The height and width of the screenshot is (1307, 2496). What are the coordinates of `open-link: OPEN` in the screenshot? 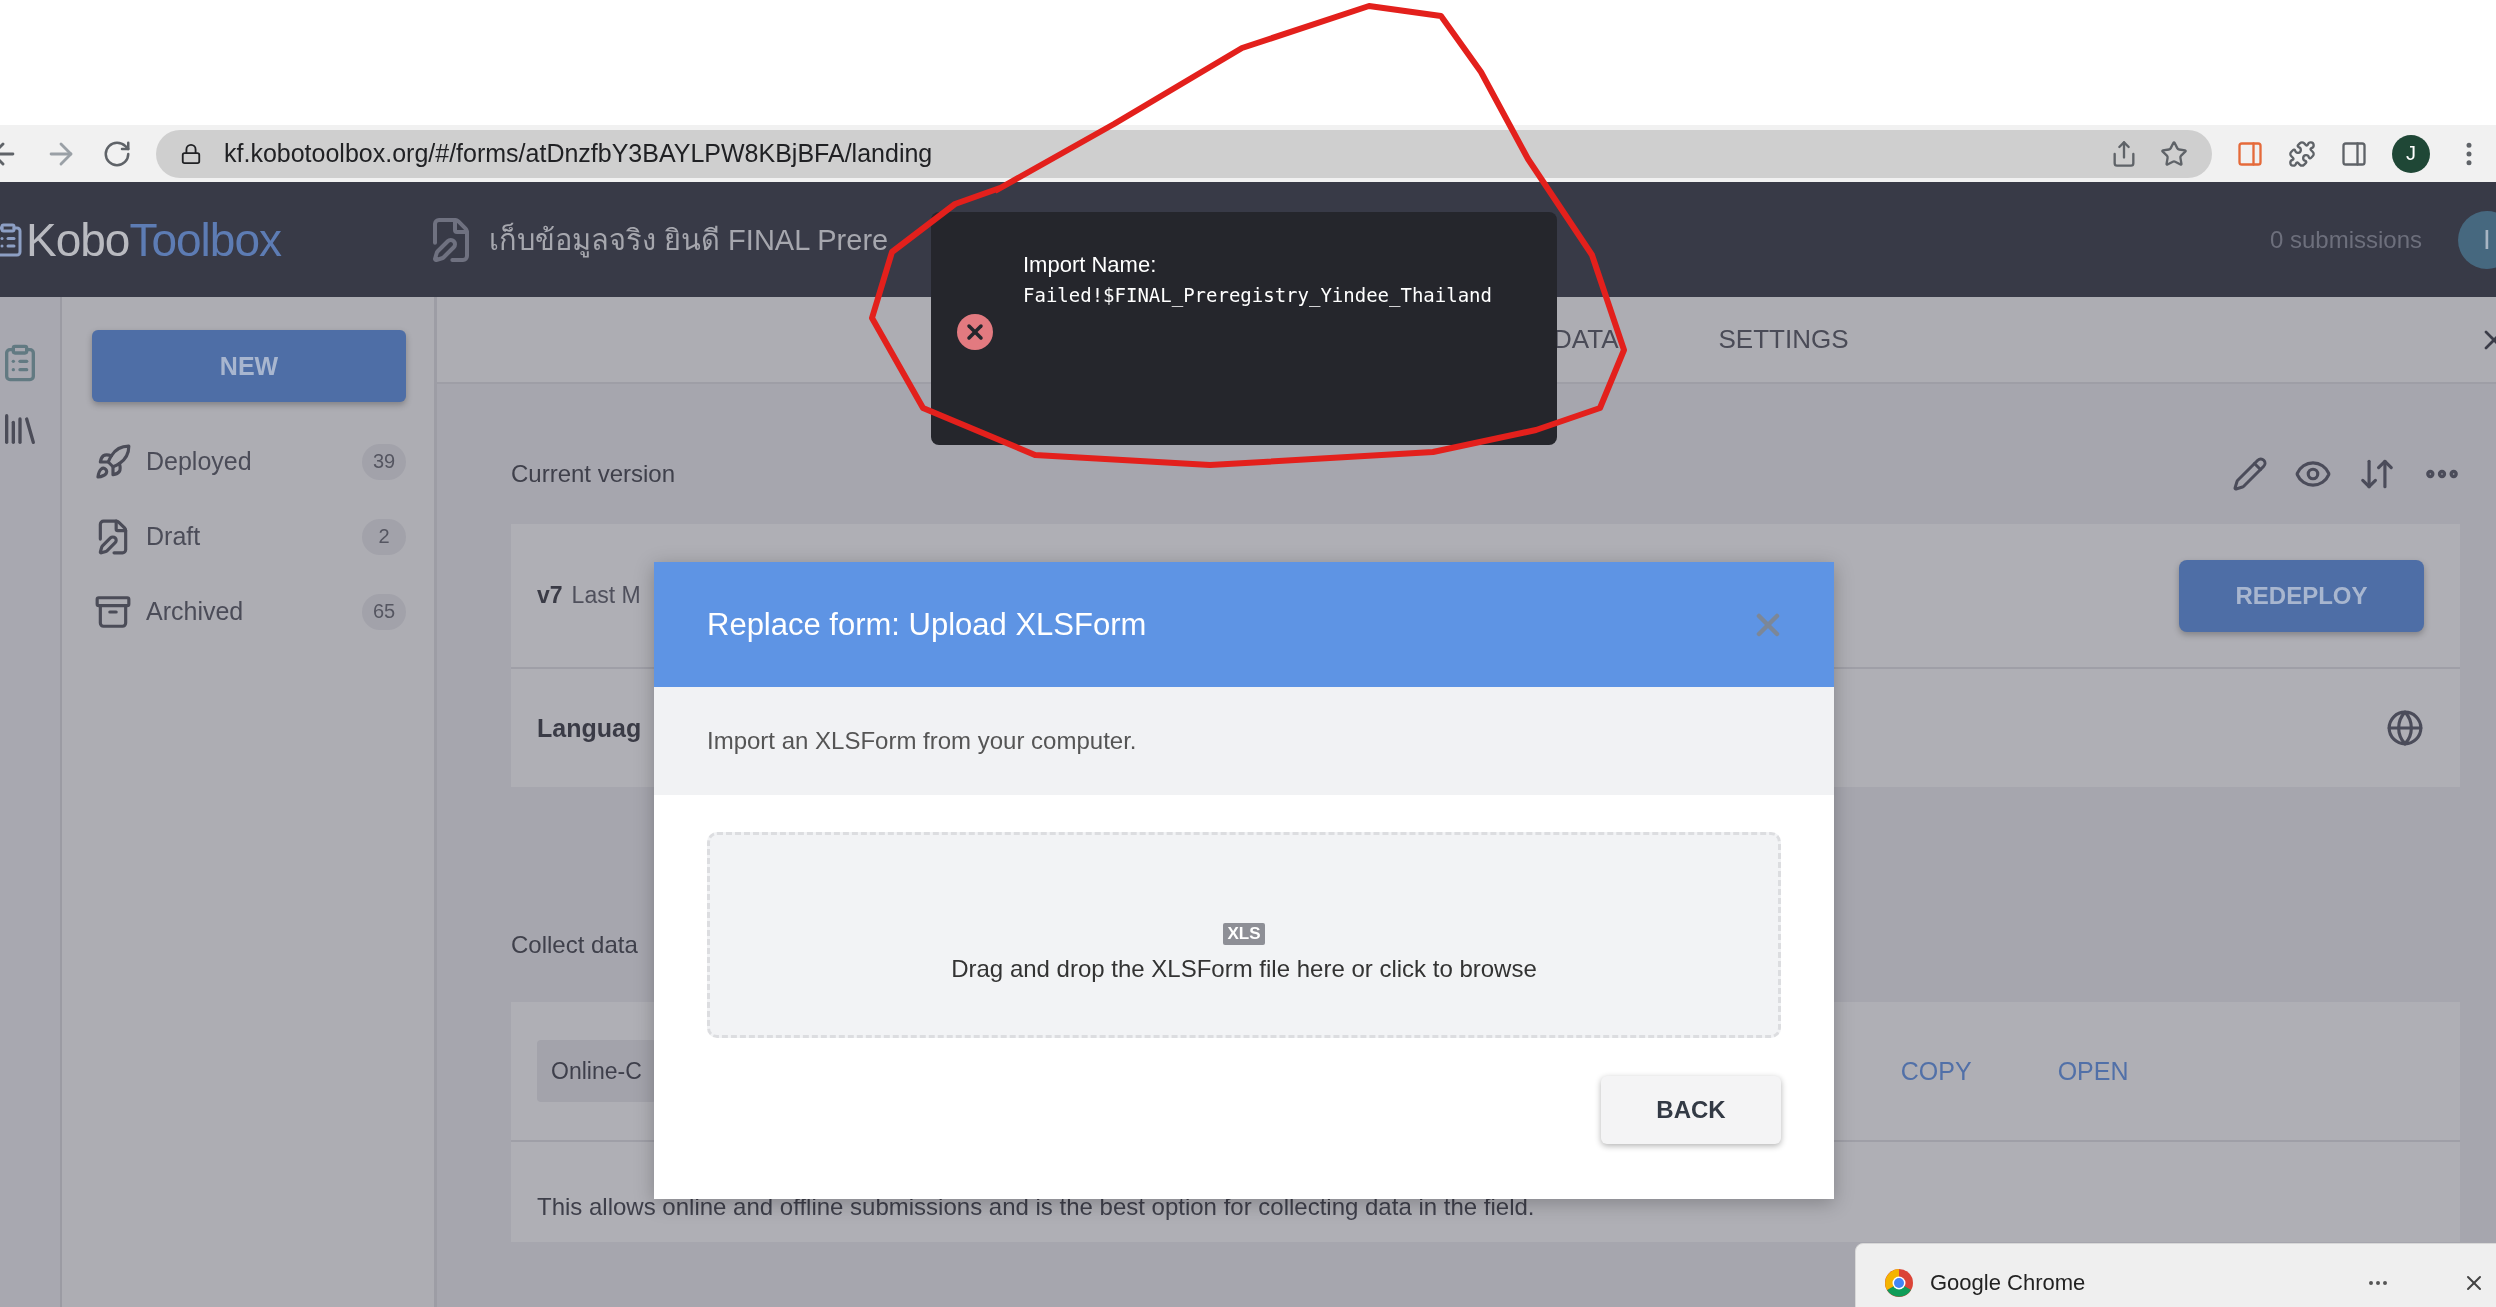 It's located at (2093, 1071).